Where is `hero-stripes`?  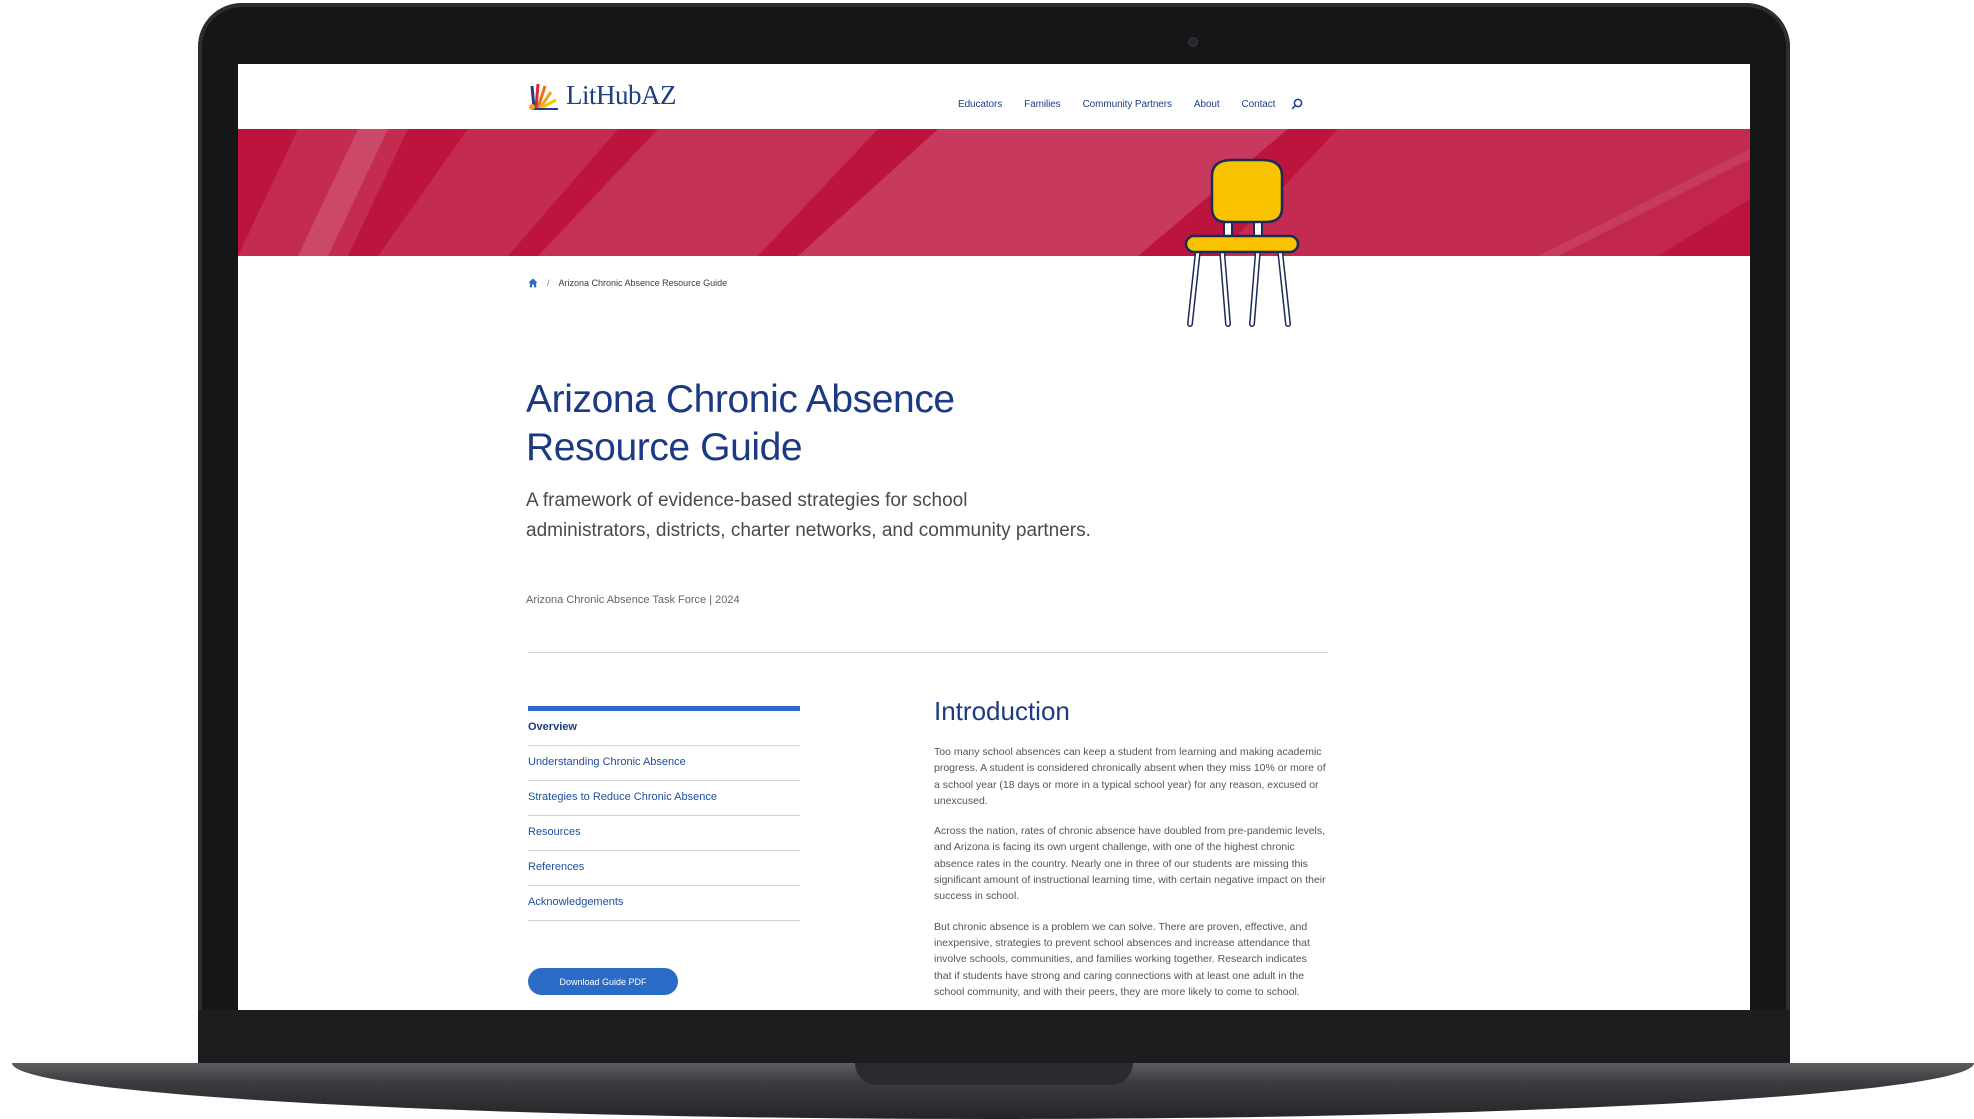 hero-stripes is located at coordinates (994, 192).